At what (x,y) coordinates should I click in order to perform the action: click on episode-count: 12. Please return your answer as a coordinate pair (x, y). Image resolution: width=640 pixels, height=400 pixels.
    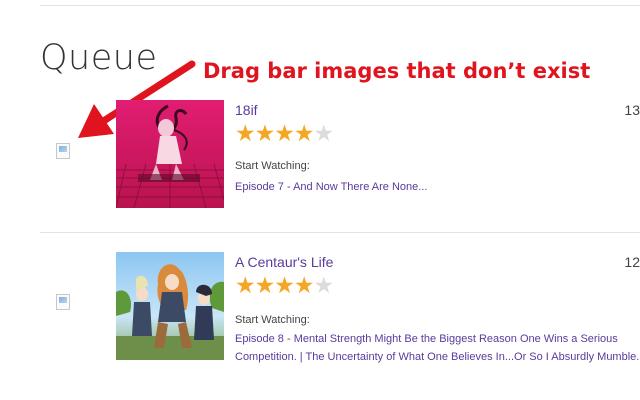
    Looking at the image, I should click on (632, 262).